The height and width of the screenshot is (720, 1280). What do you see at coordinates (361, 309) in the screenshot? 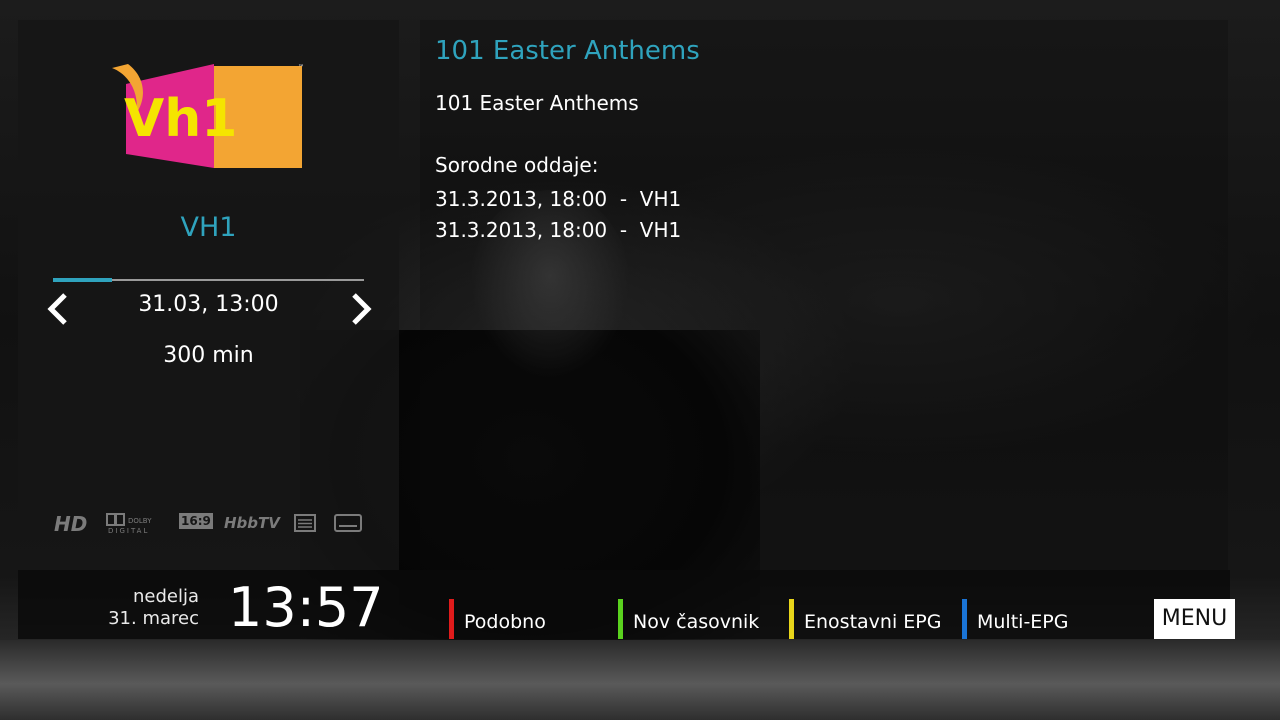
I see `chevron-right-icon` at bounding box center [361, 309].